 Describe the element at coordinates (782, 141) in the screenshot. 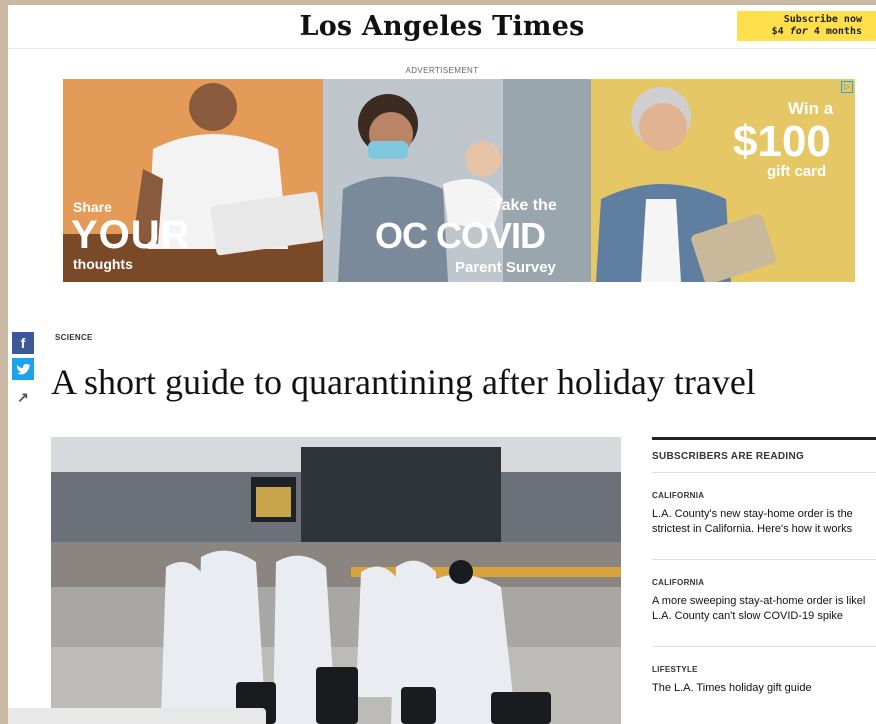

I see `ad-amount-text: $100` at that location.